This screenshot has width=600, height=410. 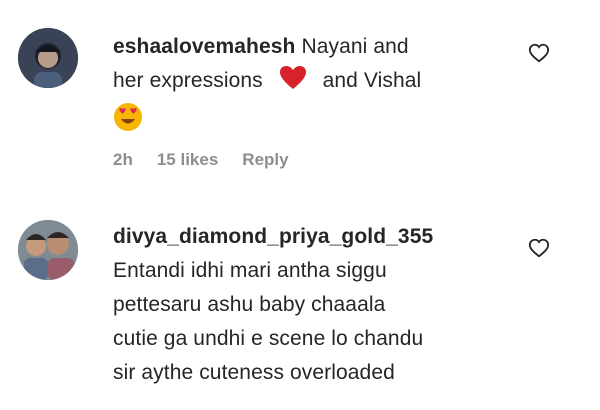 I want to click on comment-text-line: cutie ga undhi e scene lo chandu, so click(x=268, y=338).